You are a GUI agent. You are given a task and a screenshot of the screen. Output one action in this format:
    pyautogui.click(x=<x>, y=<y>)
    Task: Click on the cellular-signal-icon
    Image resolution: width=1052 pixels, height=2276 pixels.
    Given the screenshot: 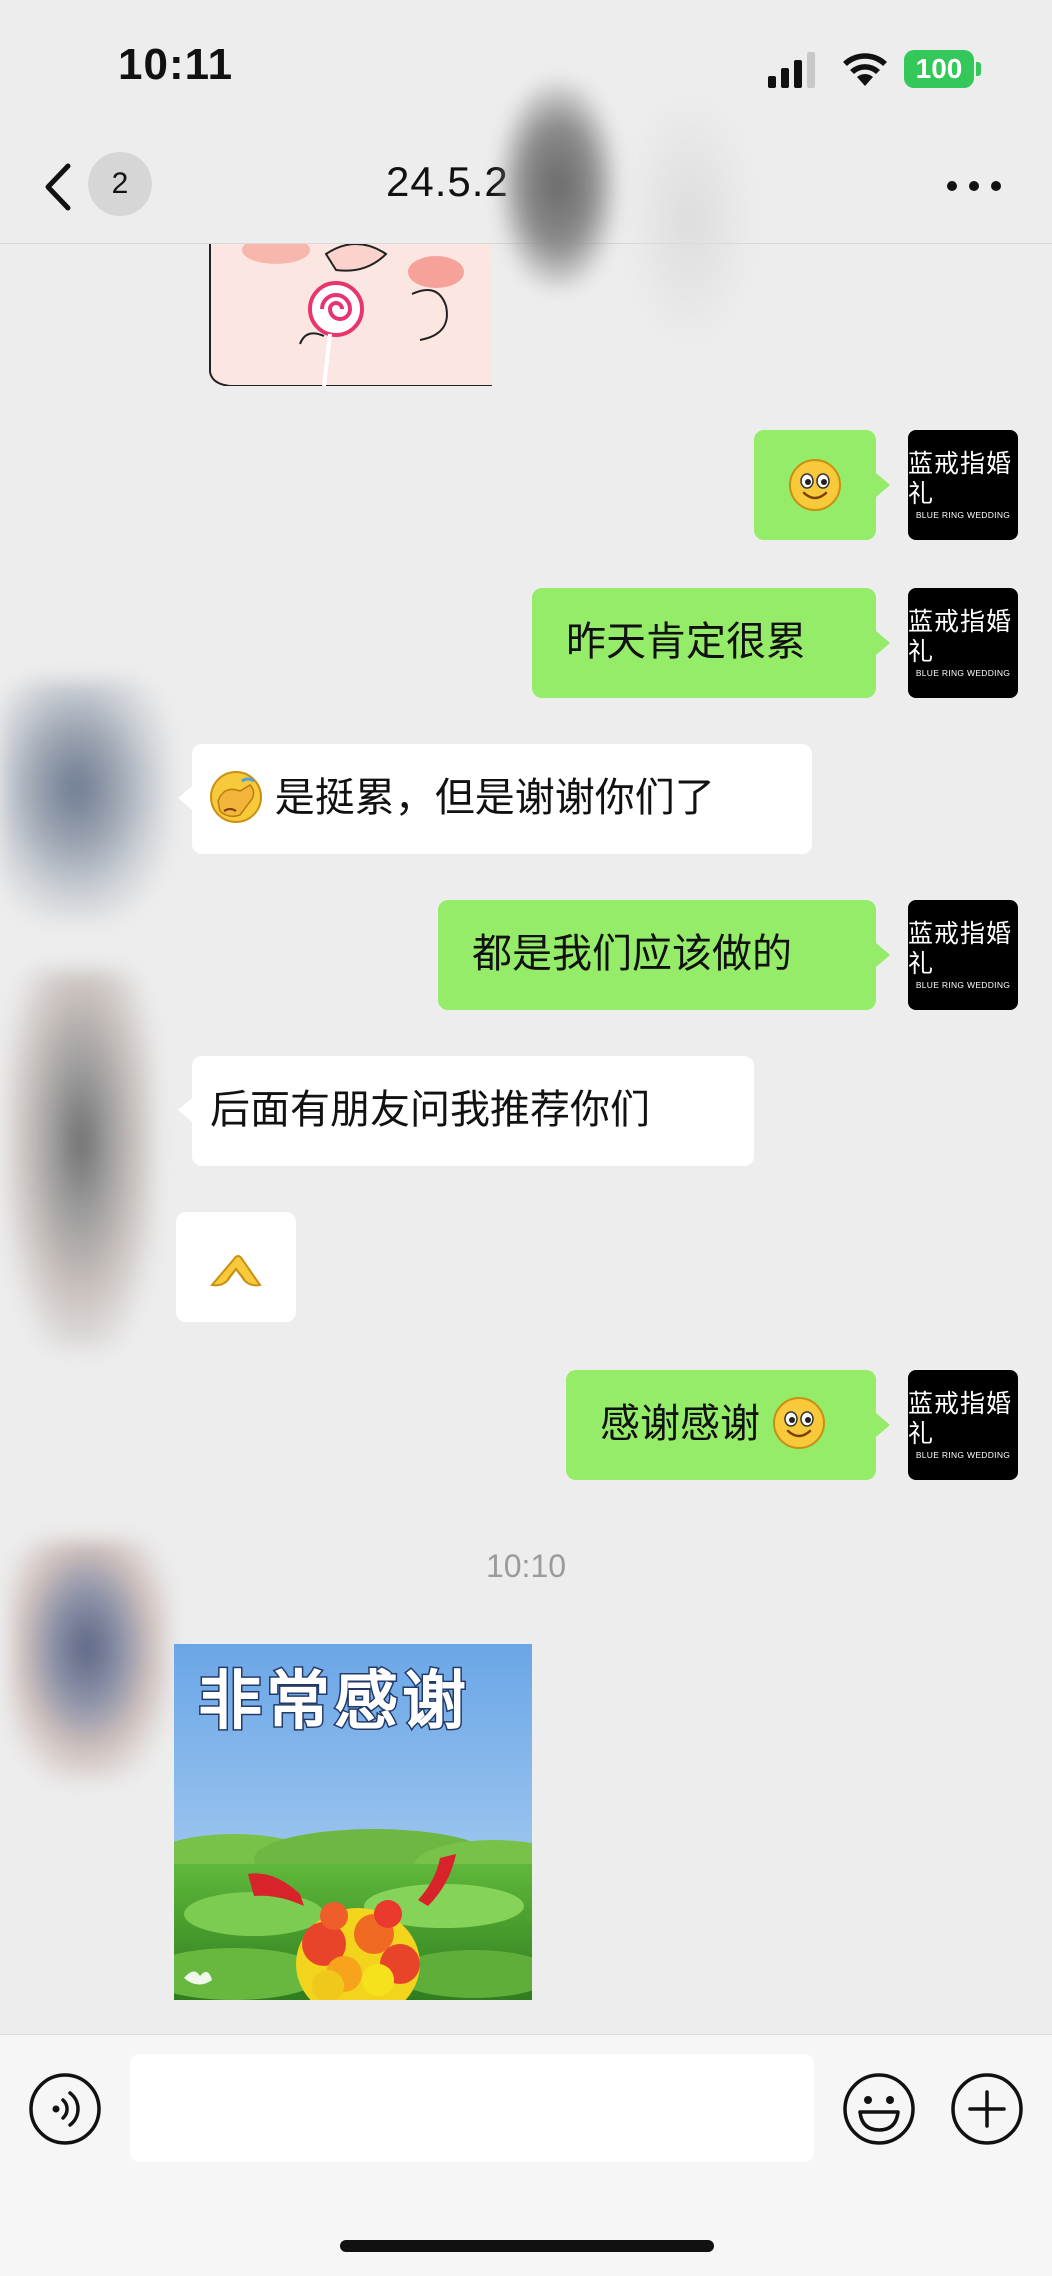 What is the action you would take?
    pyautogui.click(x=791, y=70)
    